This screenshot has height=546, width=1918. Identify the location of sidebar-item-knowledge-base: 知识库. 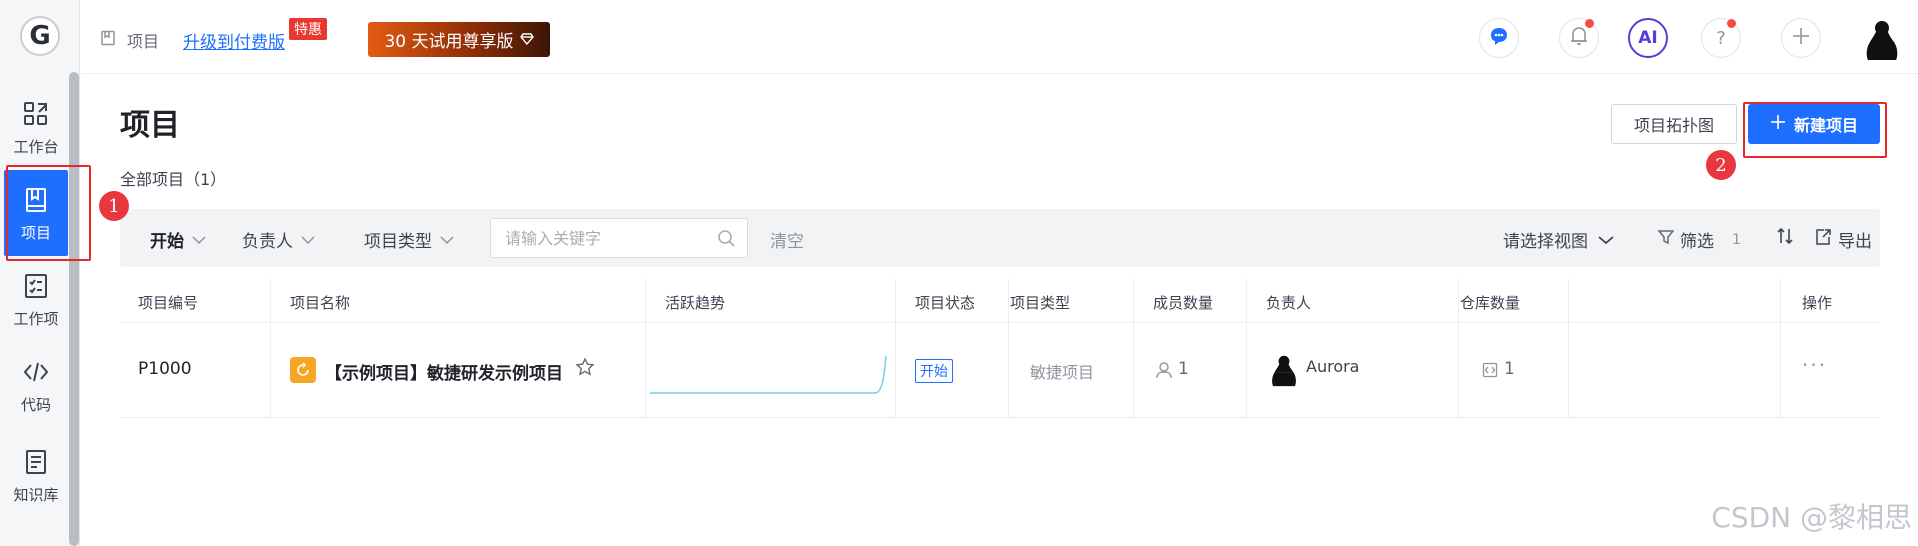
(36, 475).